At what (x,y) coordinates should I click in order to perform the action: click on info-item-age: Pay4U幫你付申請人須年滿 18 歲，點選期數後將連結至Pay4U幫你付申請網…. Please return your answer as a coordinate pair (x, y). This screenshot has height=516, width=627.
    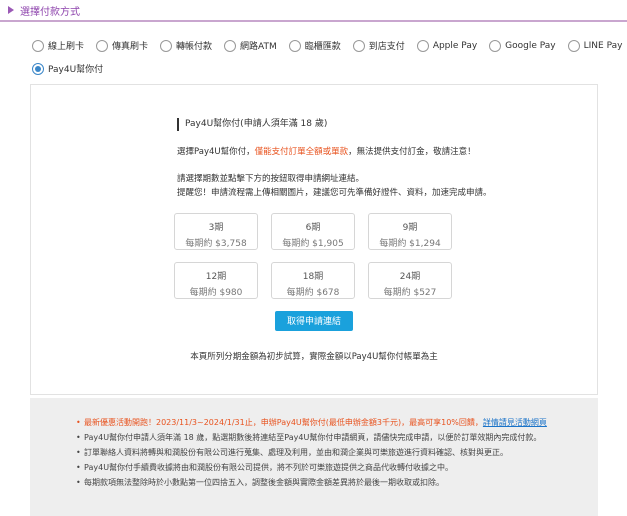
    Looking at the image, I should click on (326, 437).